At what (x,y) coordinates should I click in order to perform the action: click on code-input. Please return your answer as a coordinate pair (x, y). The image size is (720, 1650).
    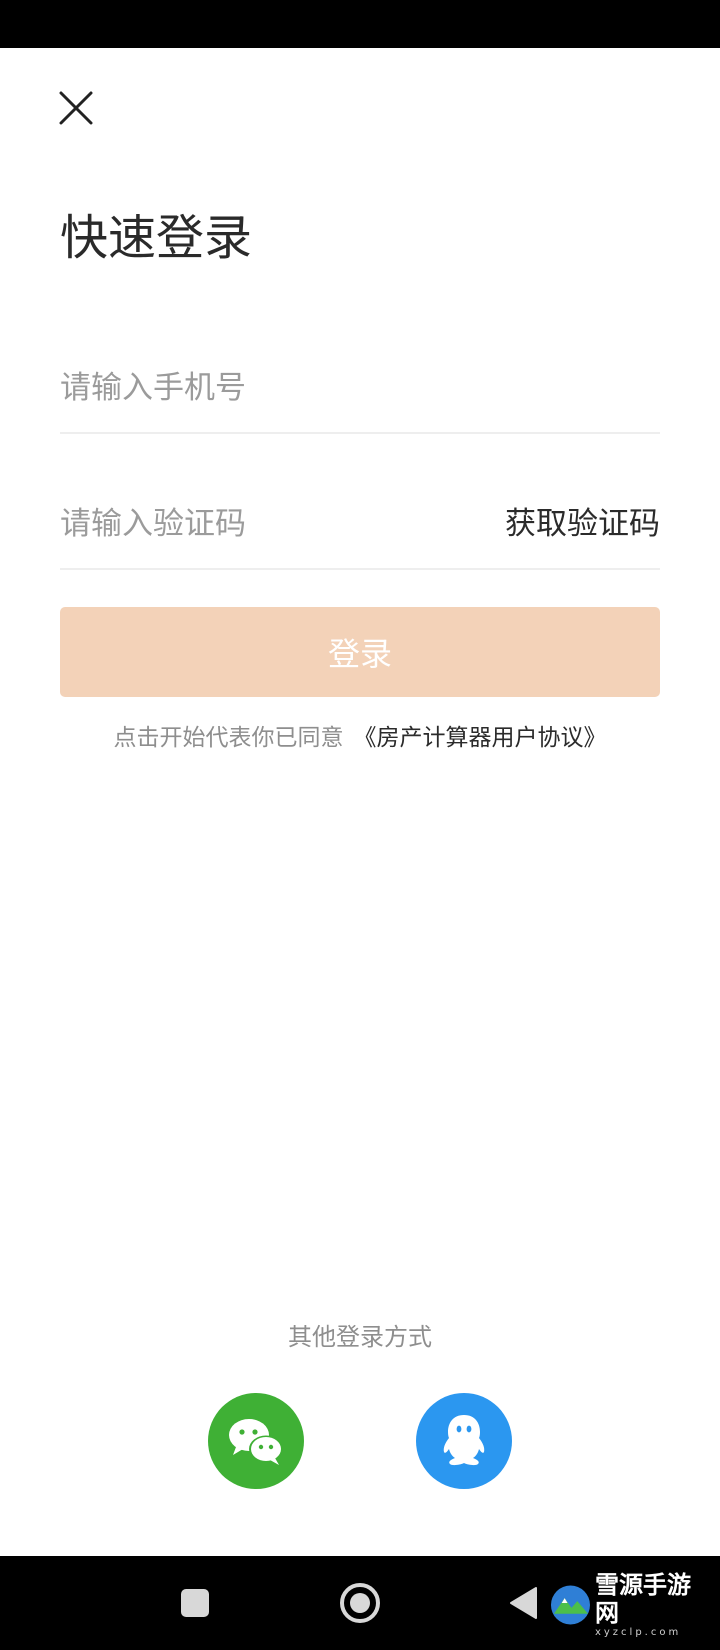
    Looking at the image, I should click on (270, 524).